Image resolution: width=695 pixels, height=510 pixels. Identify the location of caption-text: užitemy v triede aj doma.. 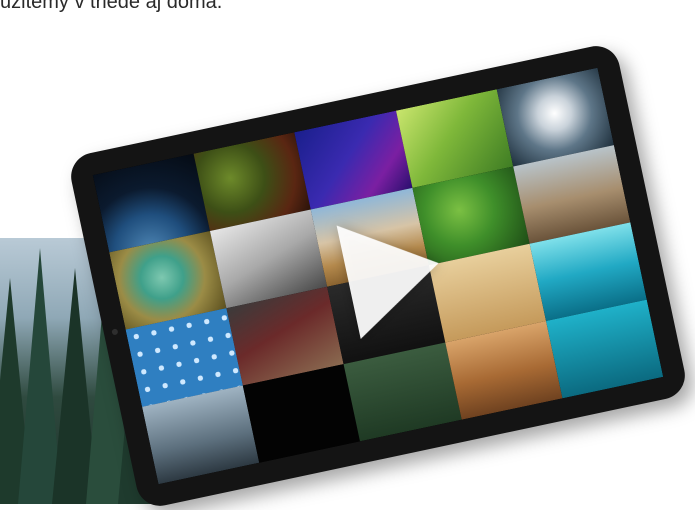
(111, 6).